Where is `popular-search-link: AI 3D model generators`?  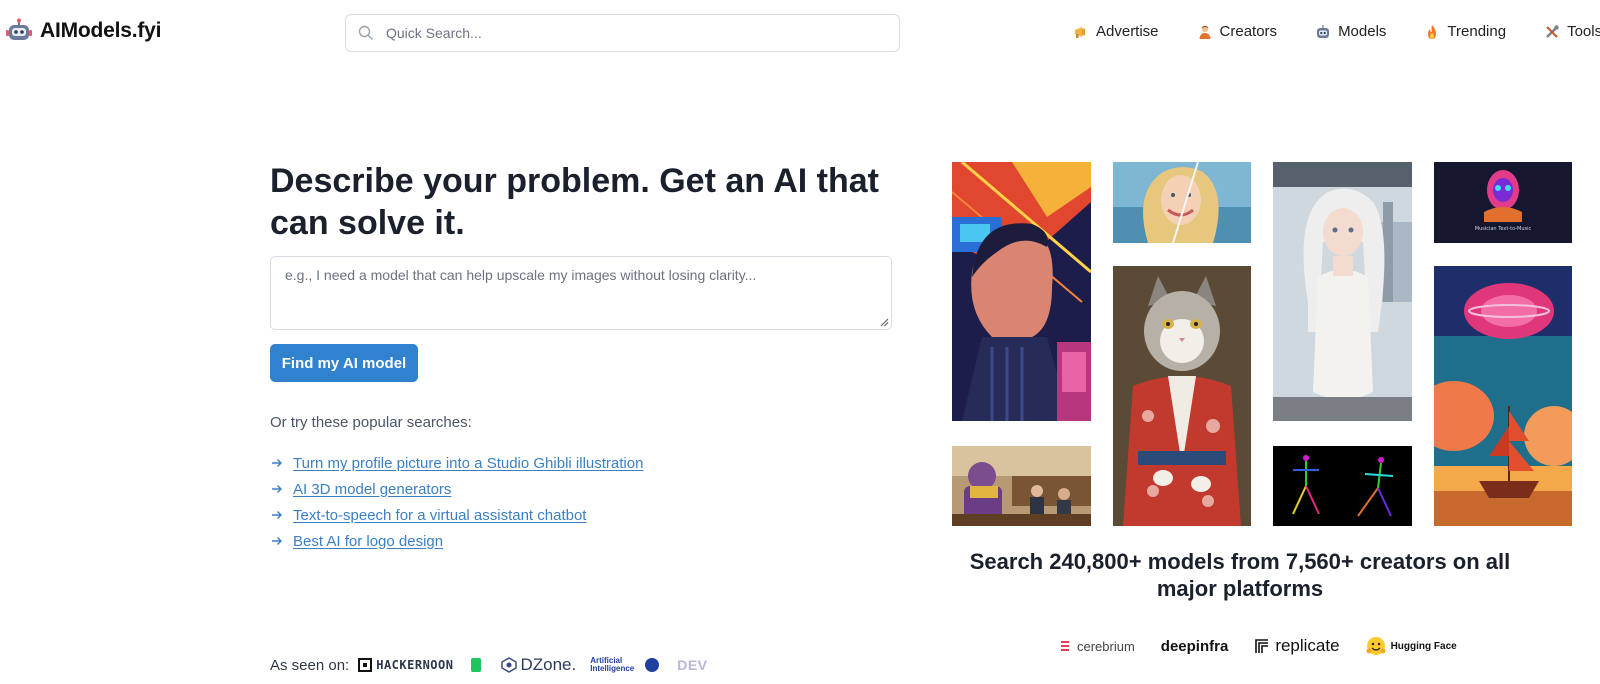 popular-search-link: AI 3D model generators is located at coordinates (372, 489).